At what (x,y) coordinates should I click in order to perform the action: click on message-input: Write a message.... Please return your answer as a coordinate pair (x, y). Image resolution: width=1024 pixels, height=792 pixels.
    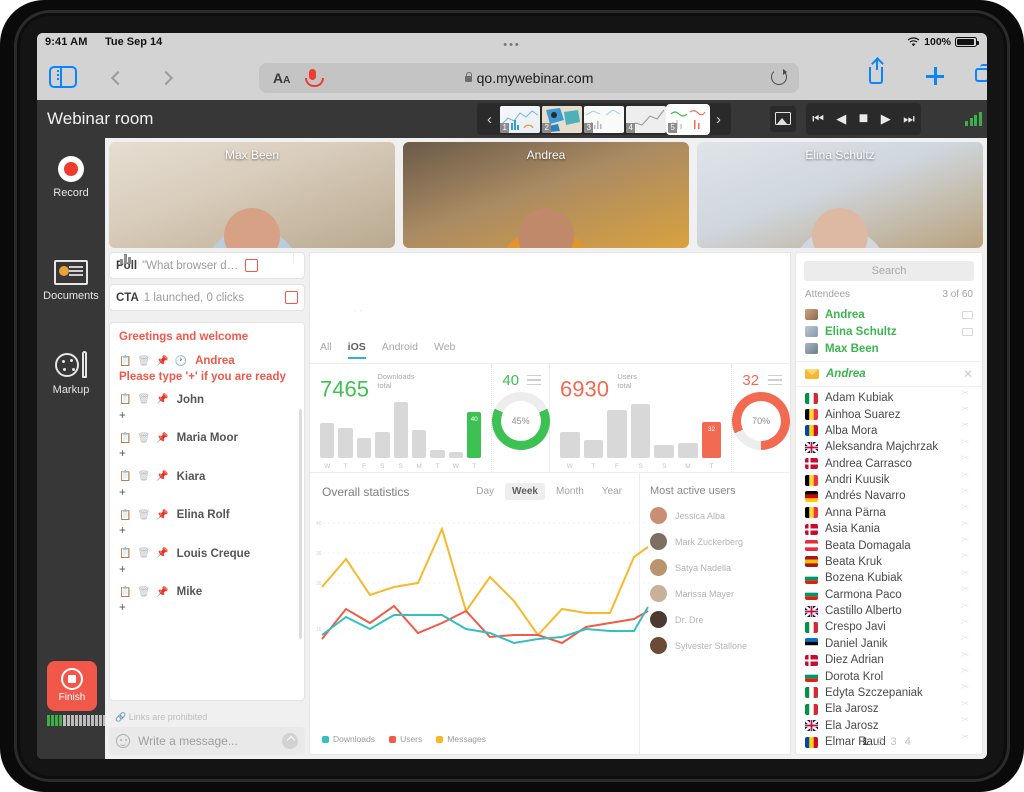
    Looking at the image, I should click on (188, 741).